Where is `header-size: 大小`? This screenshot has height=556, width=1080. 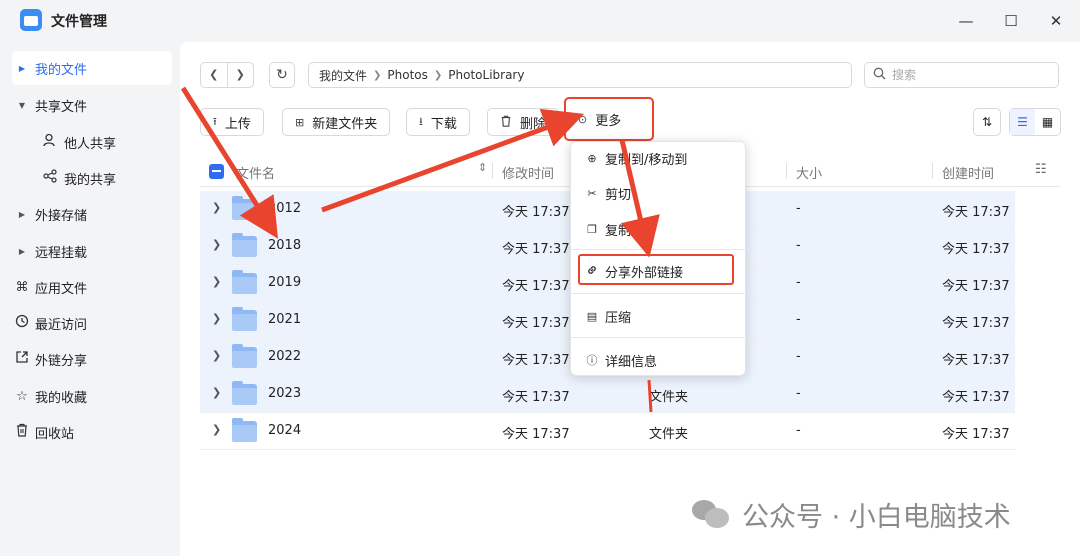
header-size: 大小 is located at coordinates (809, 172).